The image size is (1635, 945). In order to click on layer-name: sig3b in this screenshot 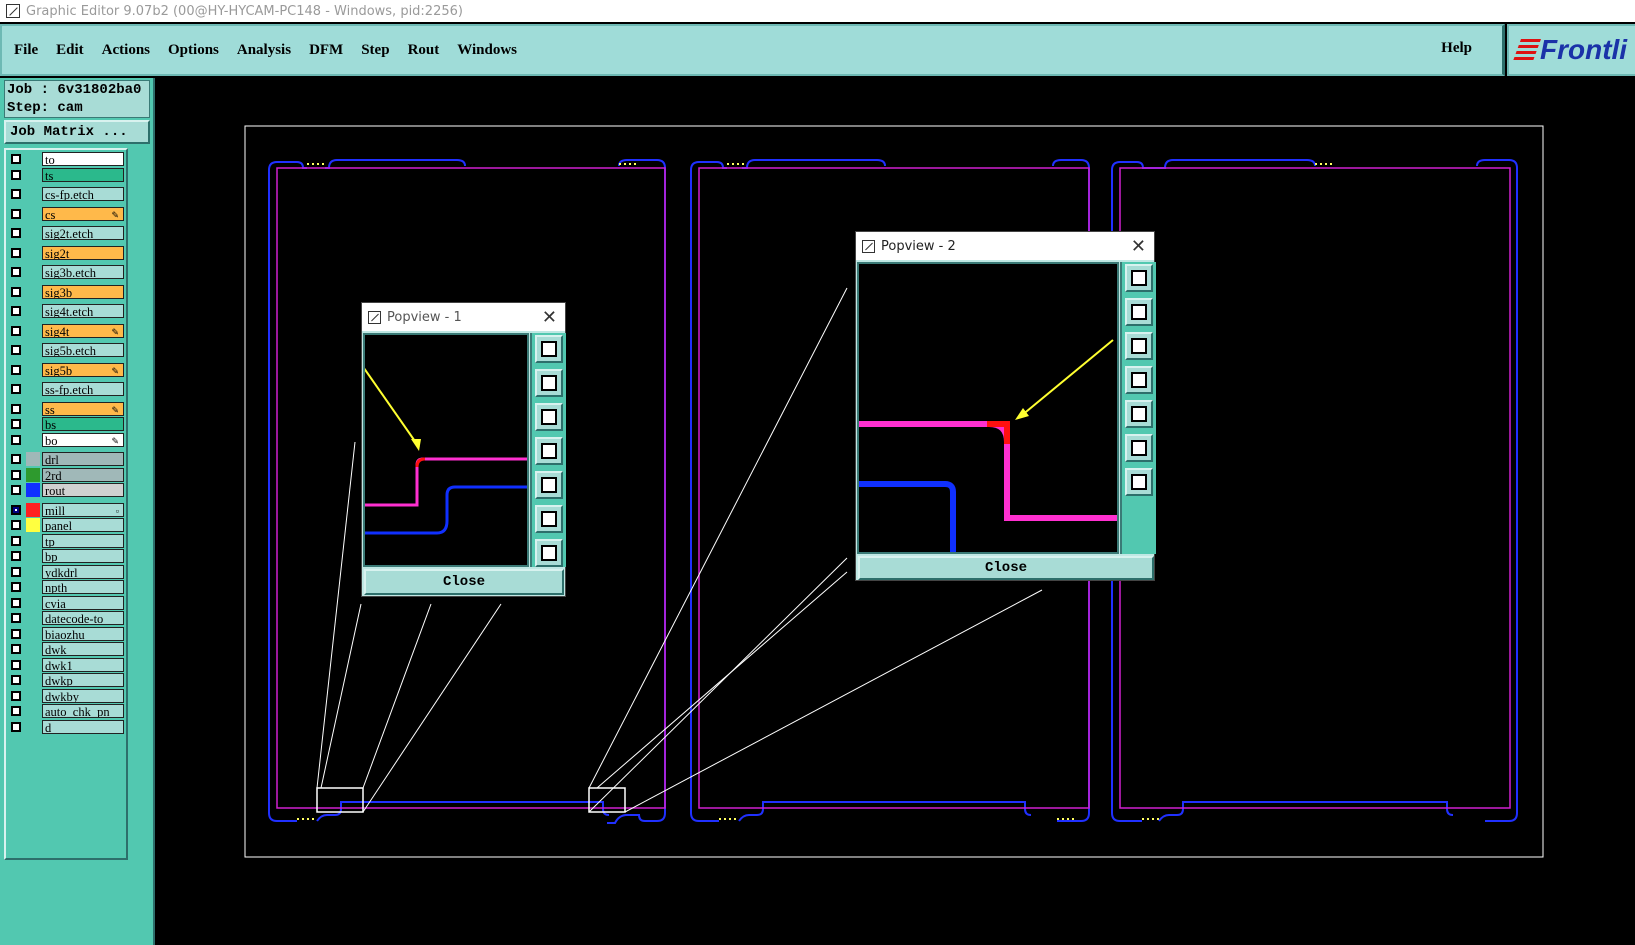, I will do `click(83, 291)`.